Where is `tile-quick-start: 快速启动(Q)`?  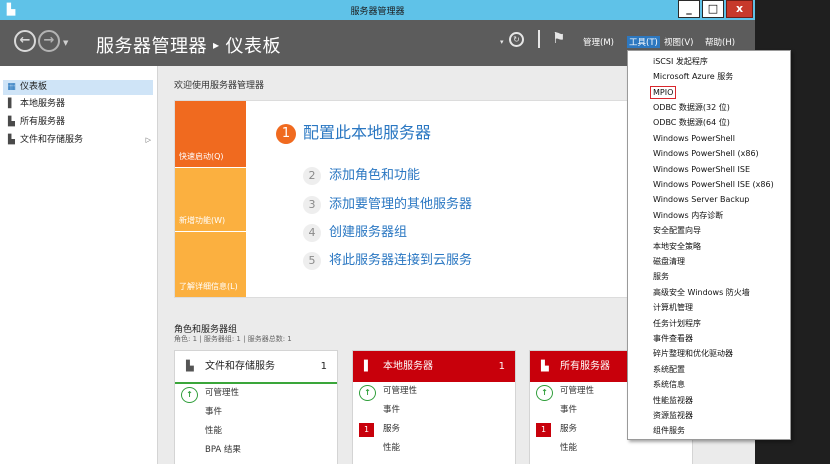
tile-quick-start: 快速启动(Q) is located at coordinates (210, 134).